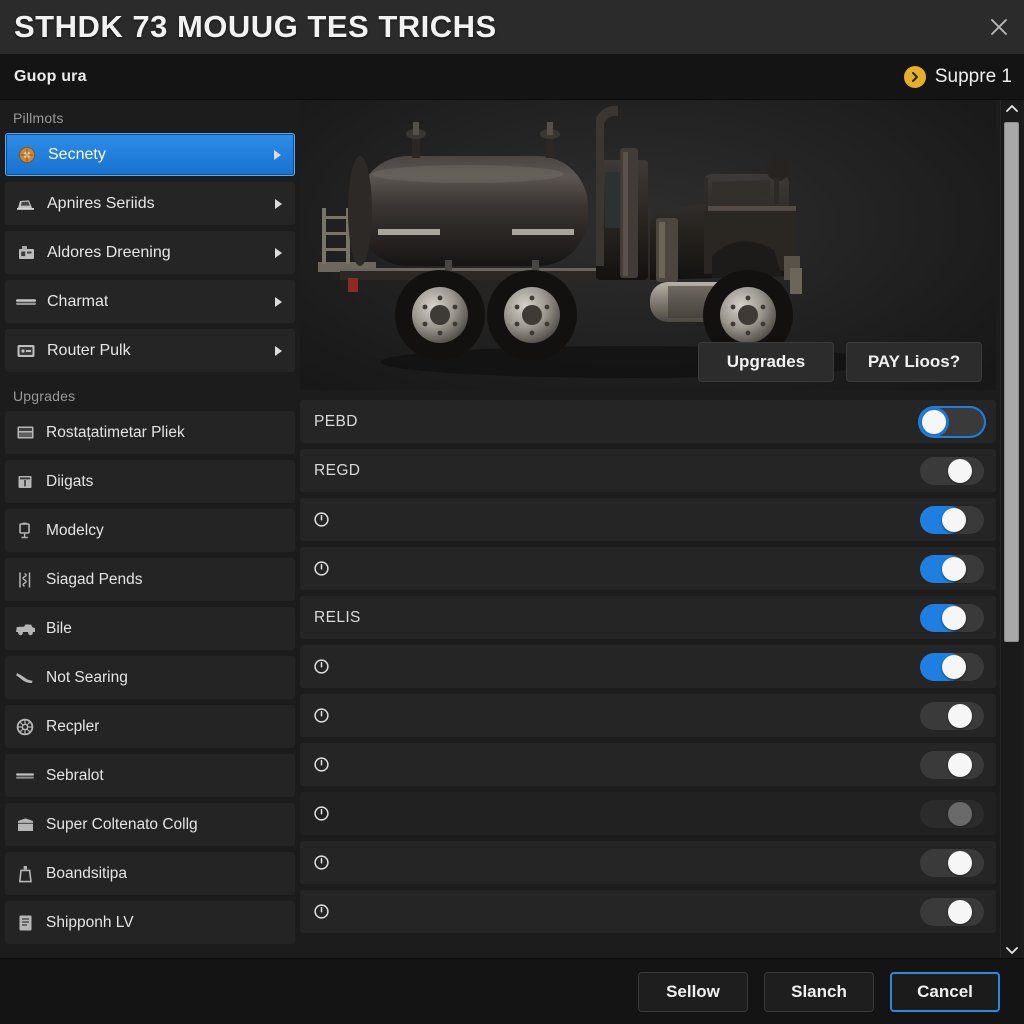 The height and width of the screenshot is (1024, 1024). Describe the element at coordinates (150, 252) in the screenshot. I see `sidebar-item-aldores-dreening: Aldores Dreening` at that location.